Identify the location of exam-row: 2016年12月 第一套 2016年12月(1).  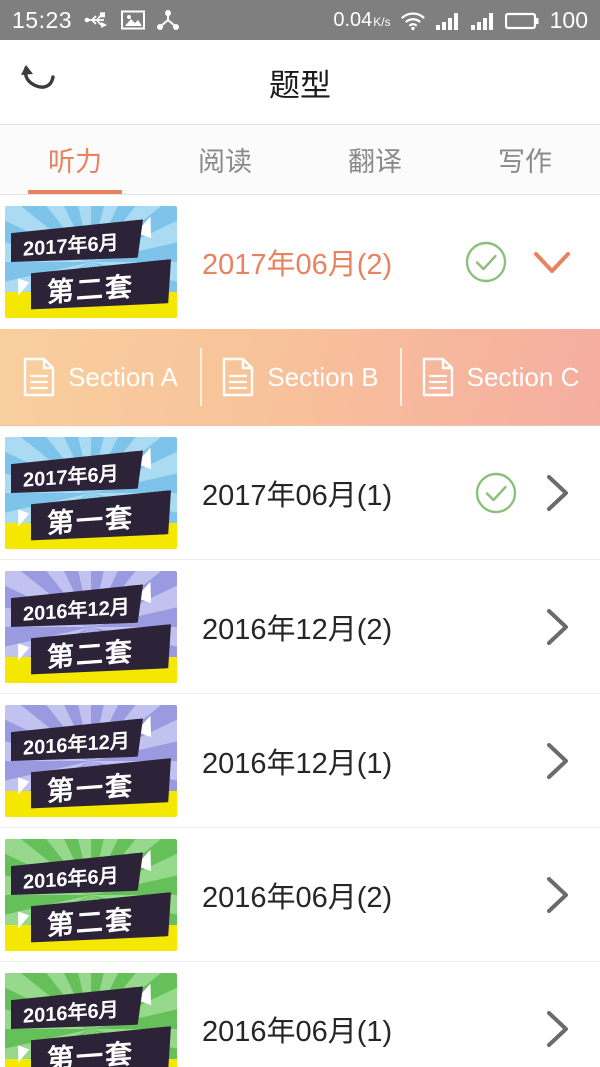
(300, 761).